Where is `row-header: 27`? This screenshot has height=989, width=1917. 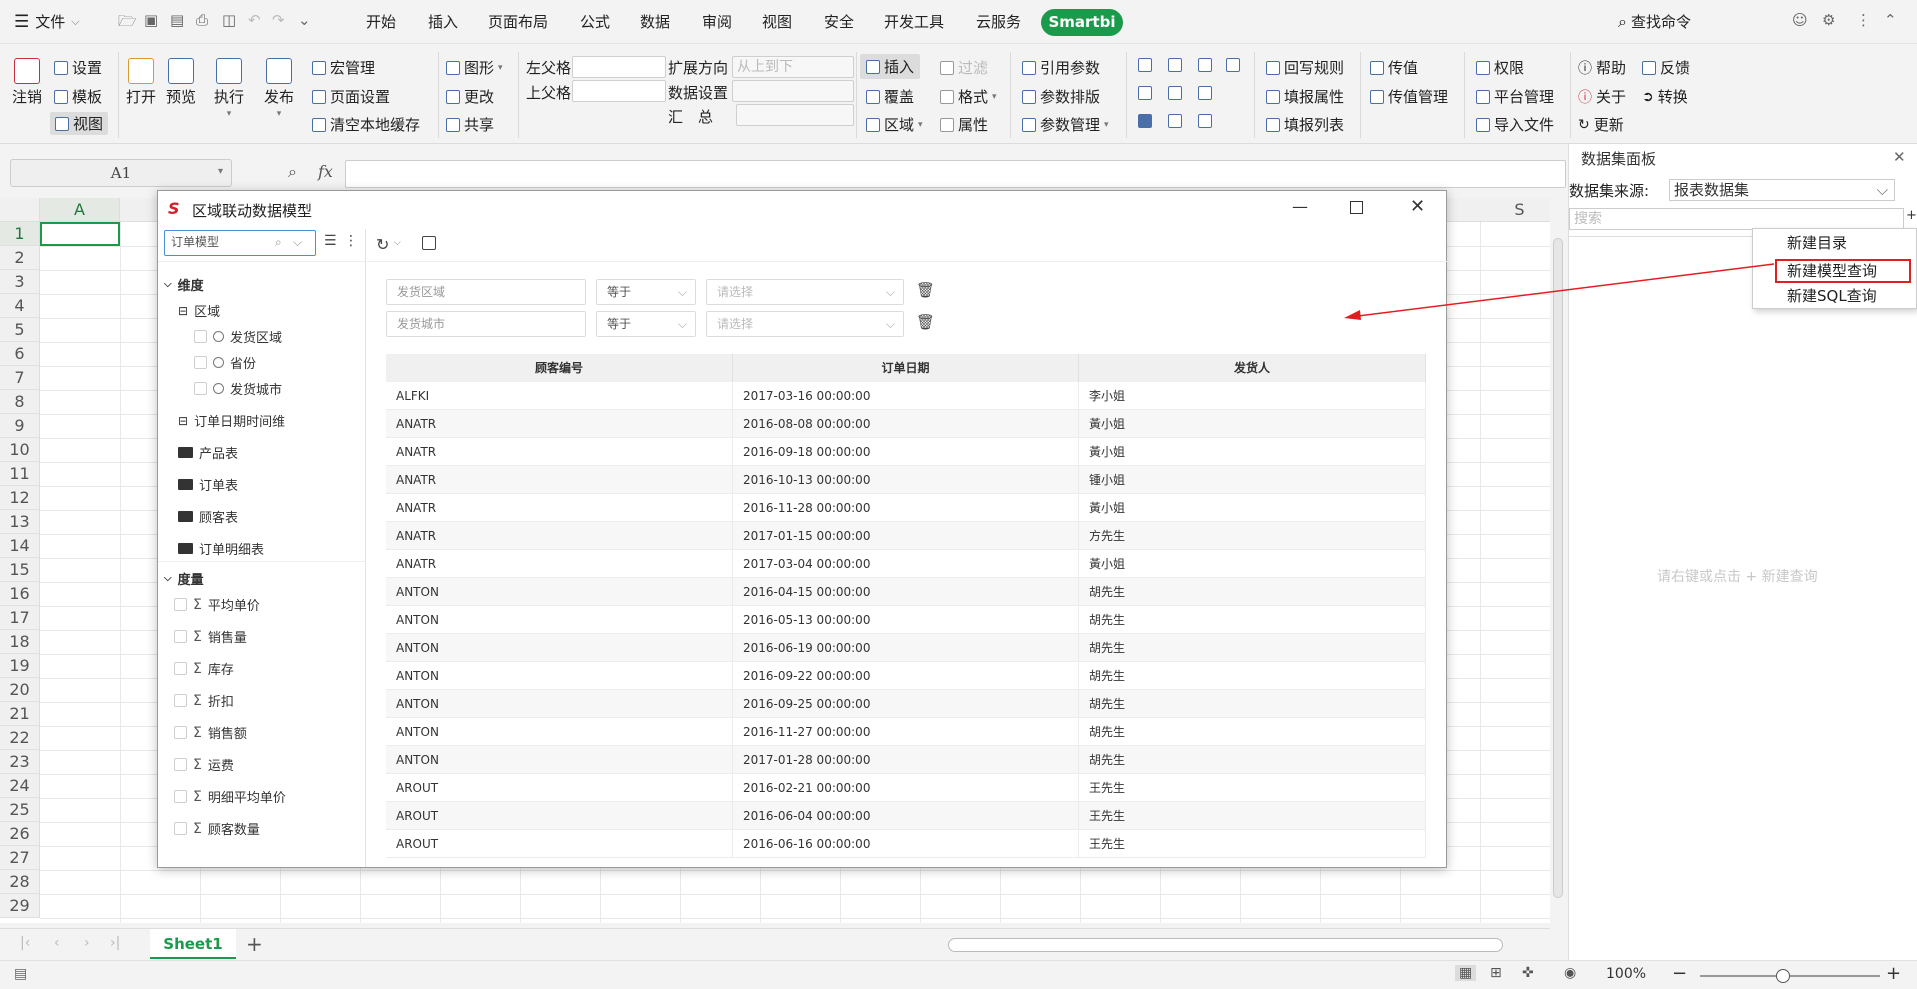
row-header: 27 is located at coordinates (20, 858).